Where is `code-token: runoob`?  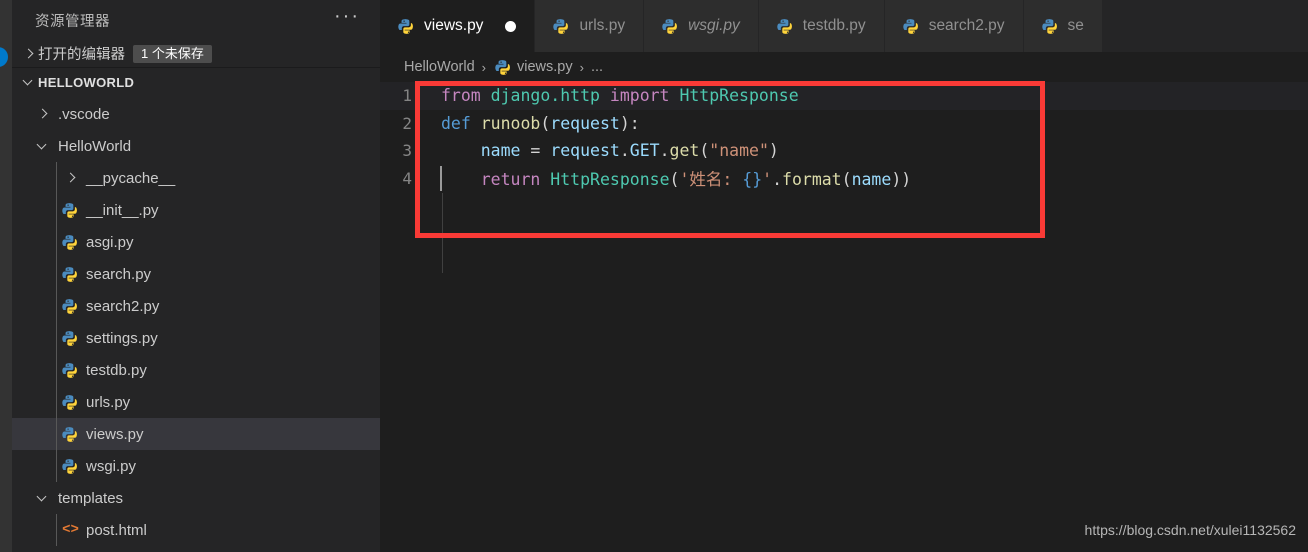 code-token: runoob is located at coordinates (510, 123).